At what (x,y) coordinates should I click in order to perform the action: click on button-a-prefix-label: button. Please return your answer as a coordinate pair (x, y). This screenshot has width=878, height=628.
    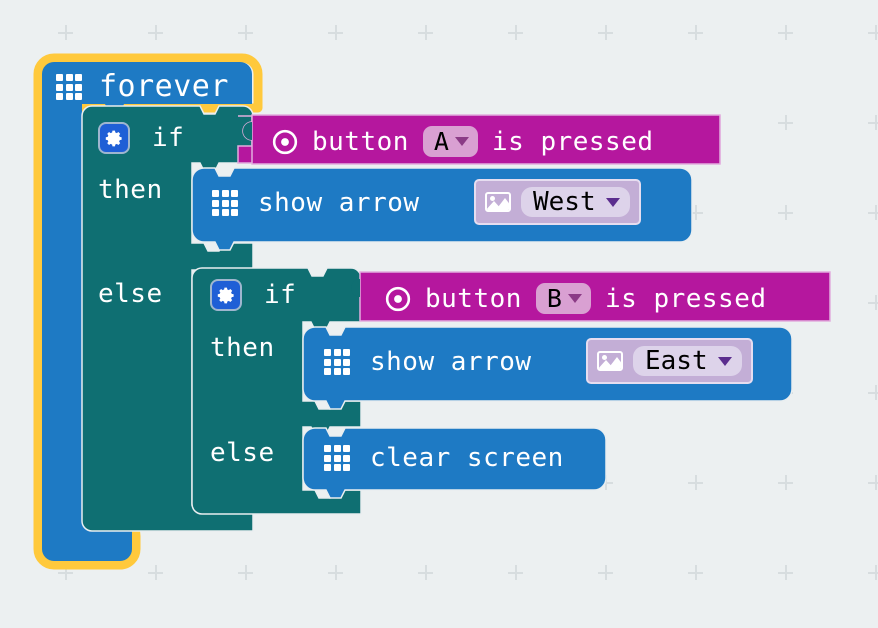
    Looking at the image, I should click on (360, 141).